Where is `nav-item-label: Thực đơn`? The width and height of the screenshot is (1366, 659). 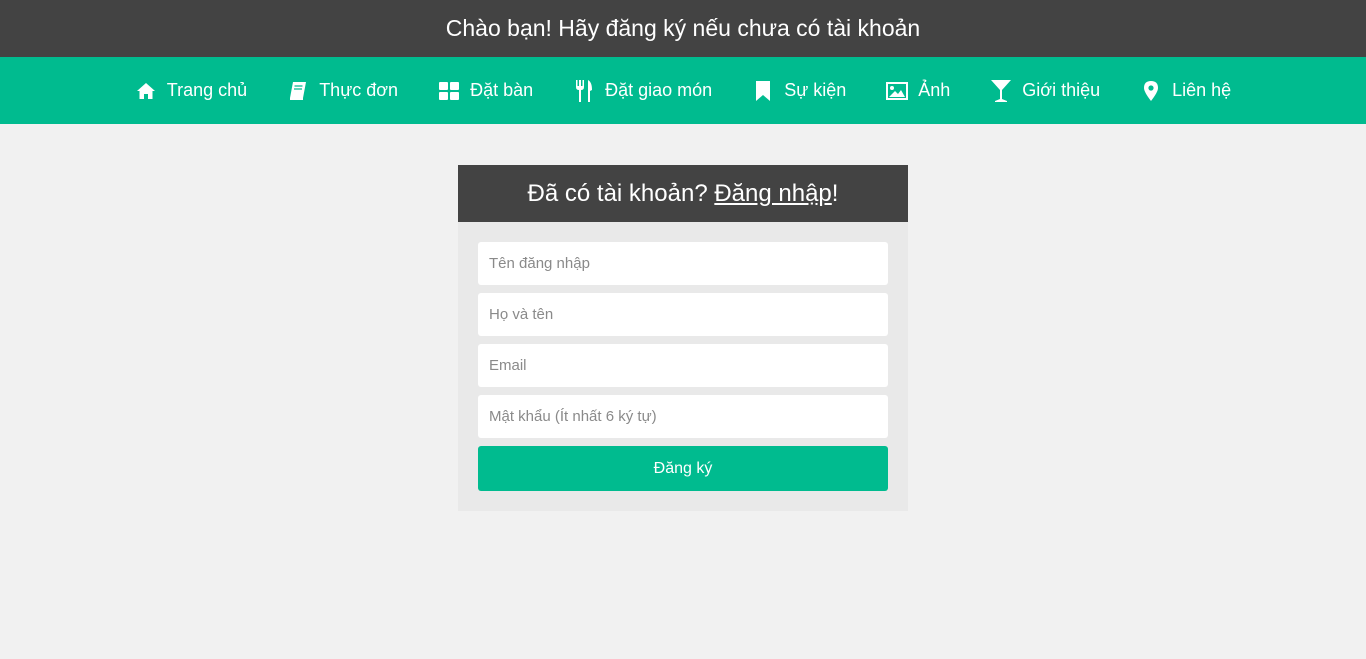 nav-item-label: Thực đơn is located at coordinates (359, 90).